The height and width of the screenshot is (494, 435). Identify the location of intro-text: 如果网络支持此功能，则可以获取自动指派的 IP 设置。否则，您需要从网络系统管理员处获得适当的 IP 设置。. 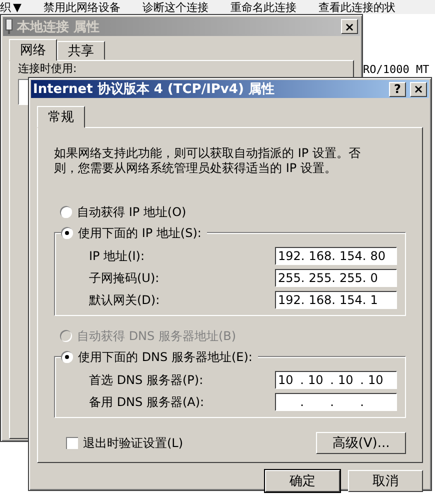
(208, 161).